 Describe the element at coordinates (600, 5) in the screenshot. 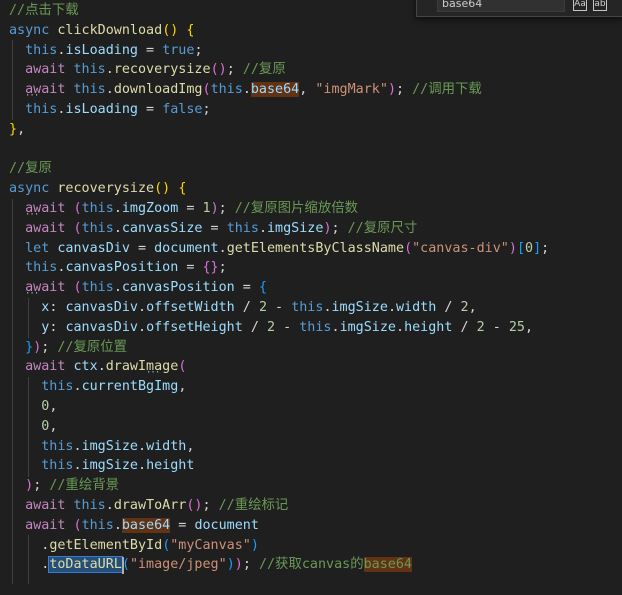

I see `match-whole-word-icon: ab` at that location.